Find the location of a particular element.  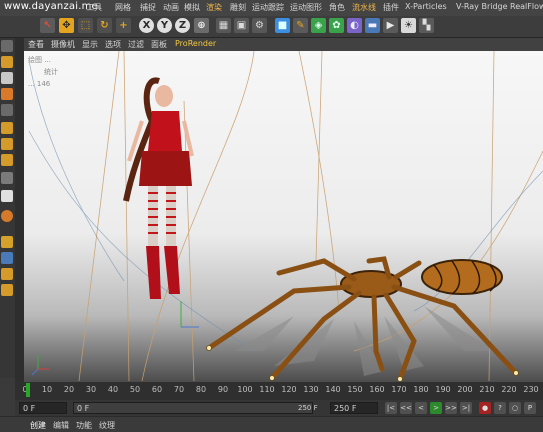

tick: 20 is located at coordinates (69, 389).